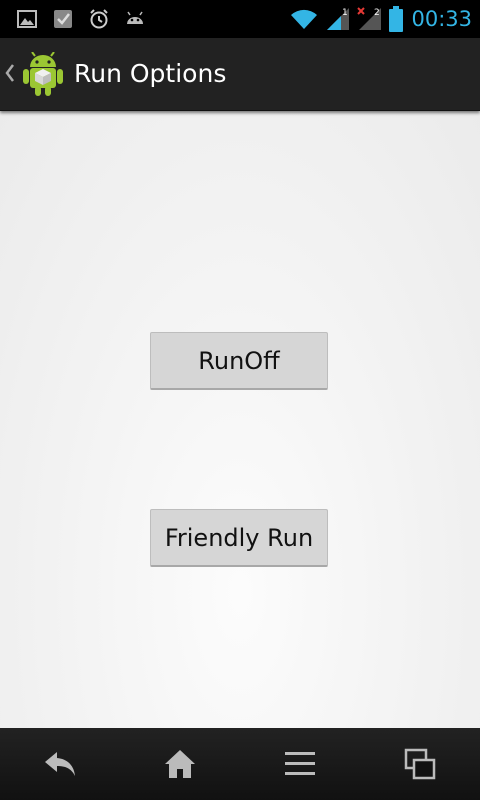  I want to click on navigation-bar, so click(240, 764).